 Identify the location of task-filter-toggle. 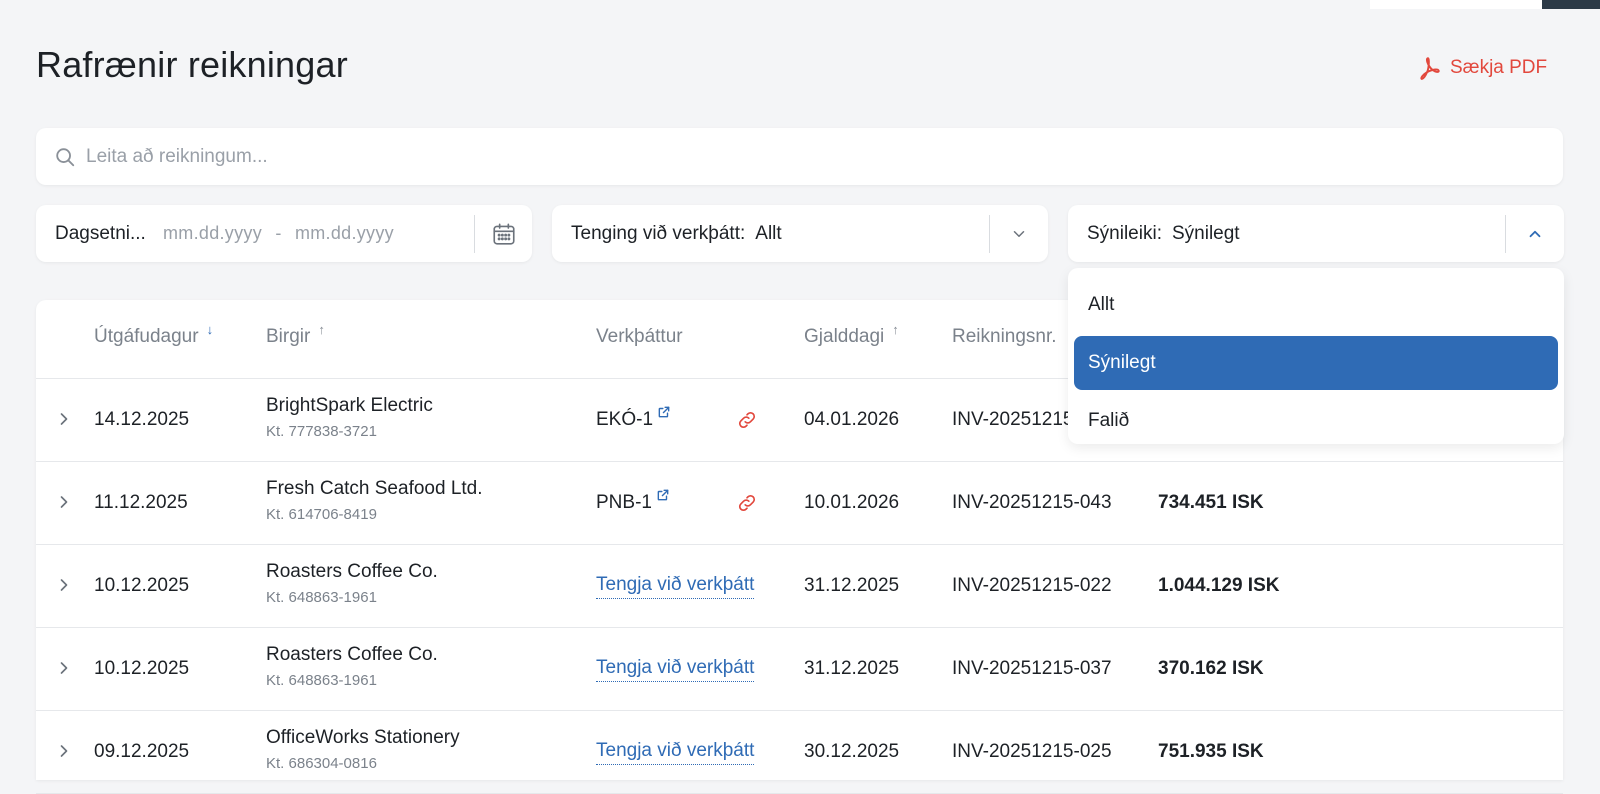
(1019, 233).